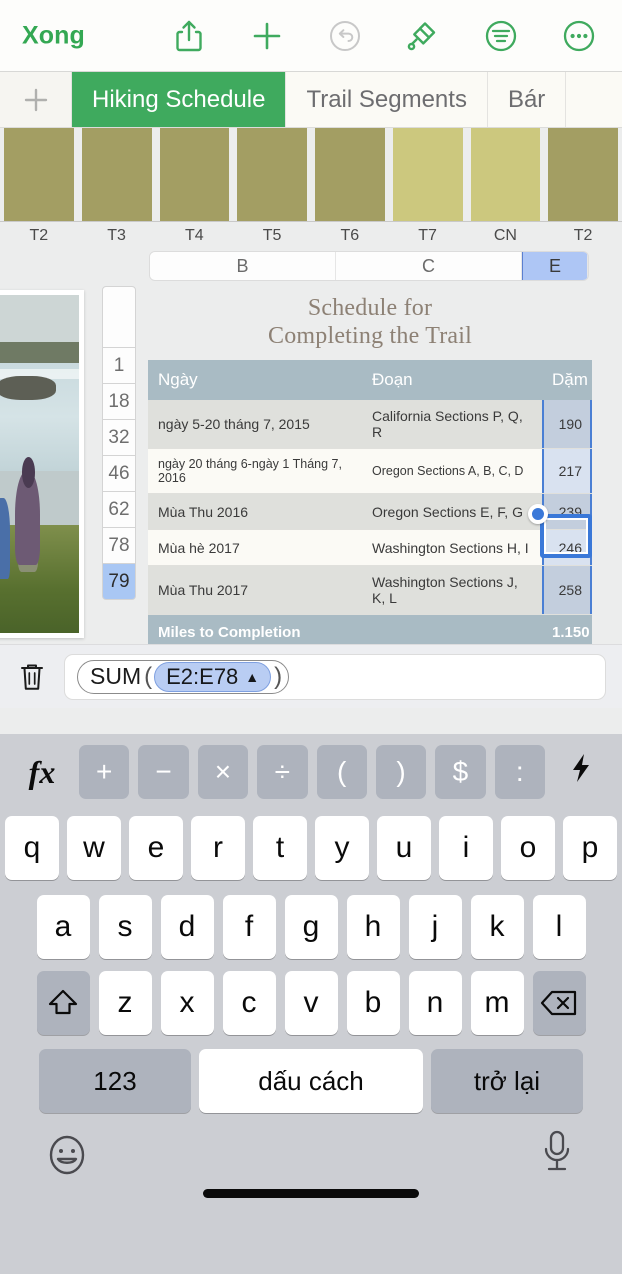 Image resolution: width=622 pixels, height=1274 pixels. Describe the element at coordinates (42, 772) in the screenshot. I see `functions-icon: fx` at that location.